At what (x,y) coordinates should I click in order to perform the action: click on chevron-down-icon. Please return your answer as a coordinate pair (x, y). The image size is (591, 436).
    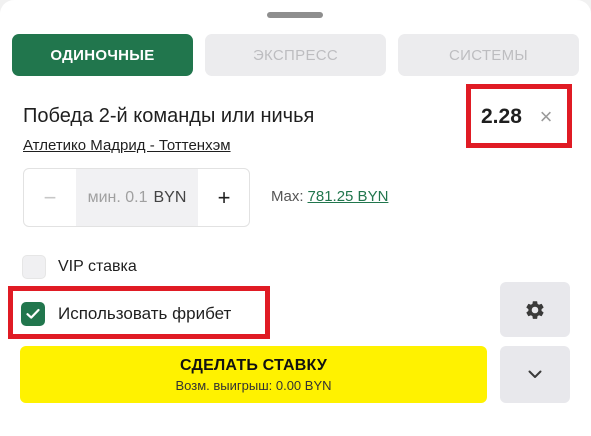
    Looking at the image, I should click on (535, 374).